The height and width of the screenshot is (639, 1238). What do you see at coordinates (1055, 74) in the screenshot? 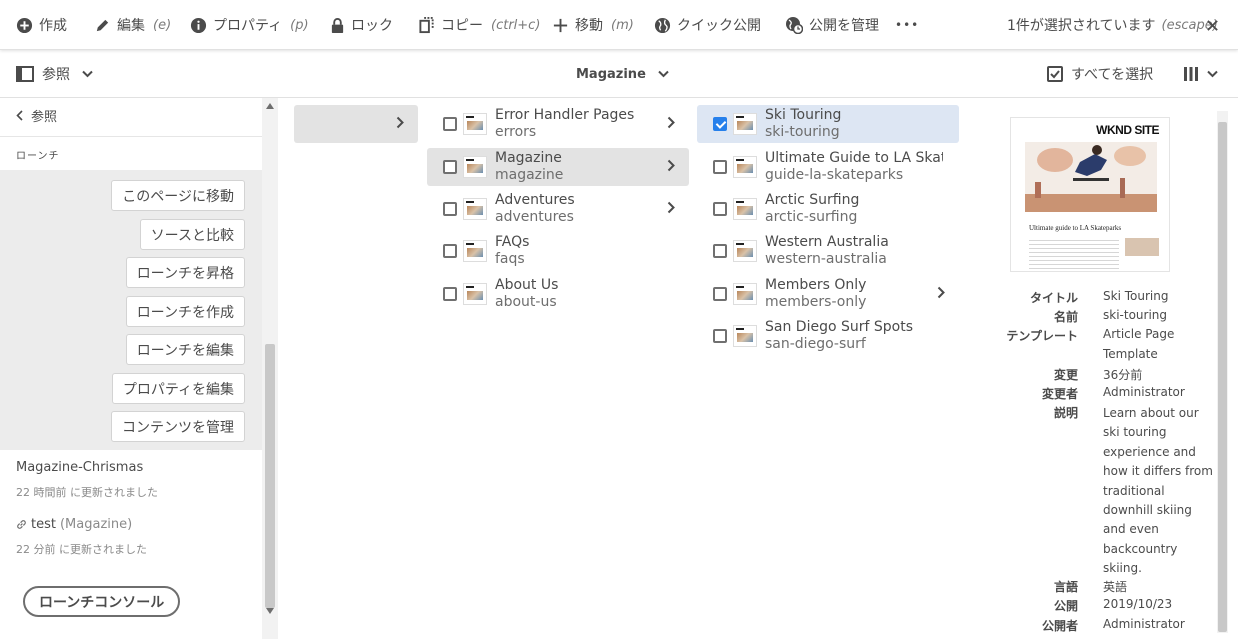
I see `checkbox-checked-icon` at bounding box center [1055, 74].